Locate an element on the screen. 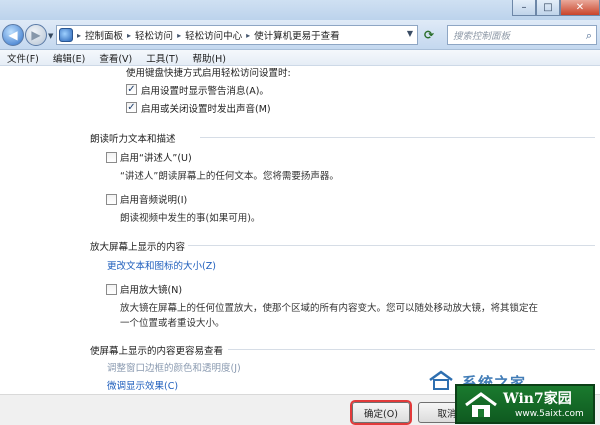 This screenshot has height=425, width=600. magnifier-label: 启用放大镜(N) is located at coordinates (151, 290).